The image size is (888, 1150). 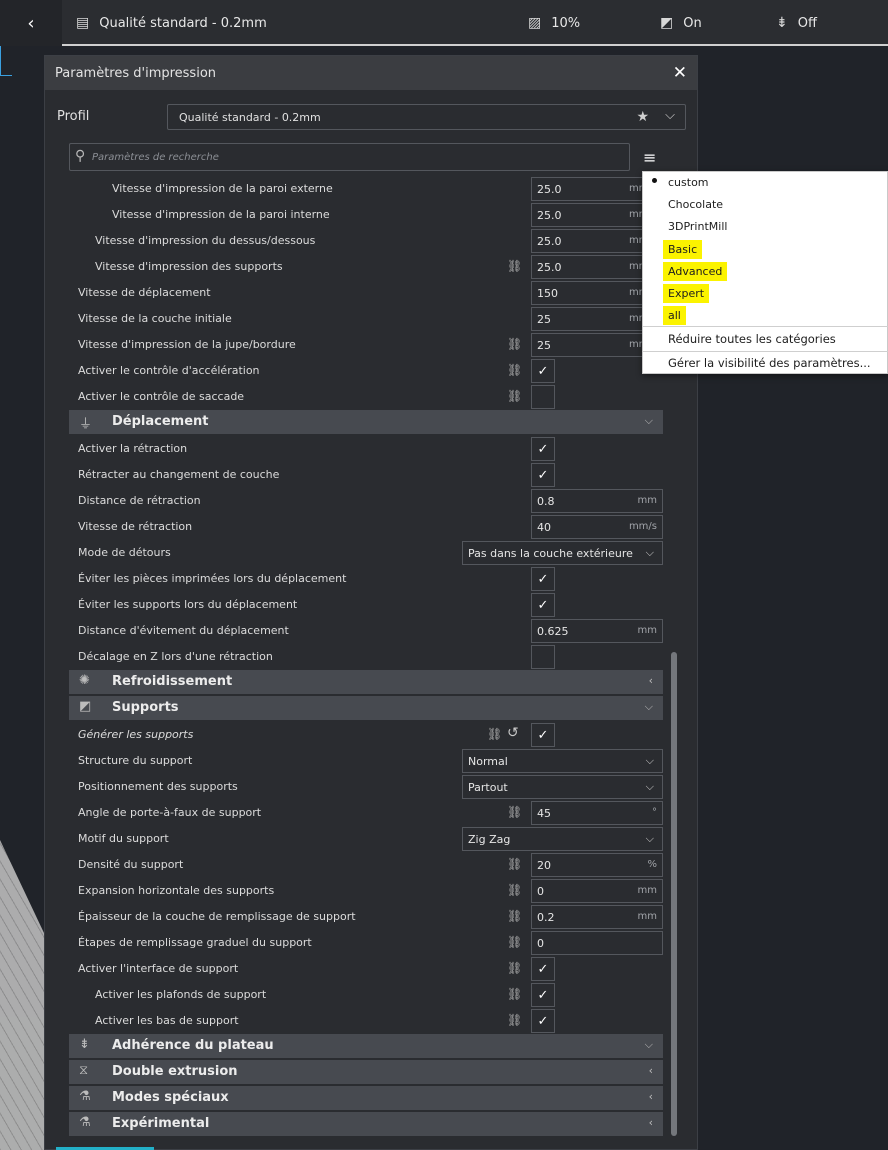 I want to click on setting-row: Motif du support Zig Zag ⌵, so click(x=366, y=839).